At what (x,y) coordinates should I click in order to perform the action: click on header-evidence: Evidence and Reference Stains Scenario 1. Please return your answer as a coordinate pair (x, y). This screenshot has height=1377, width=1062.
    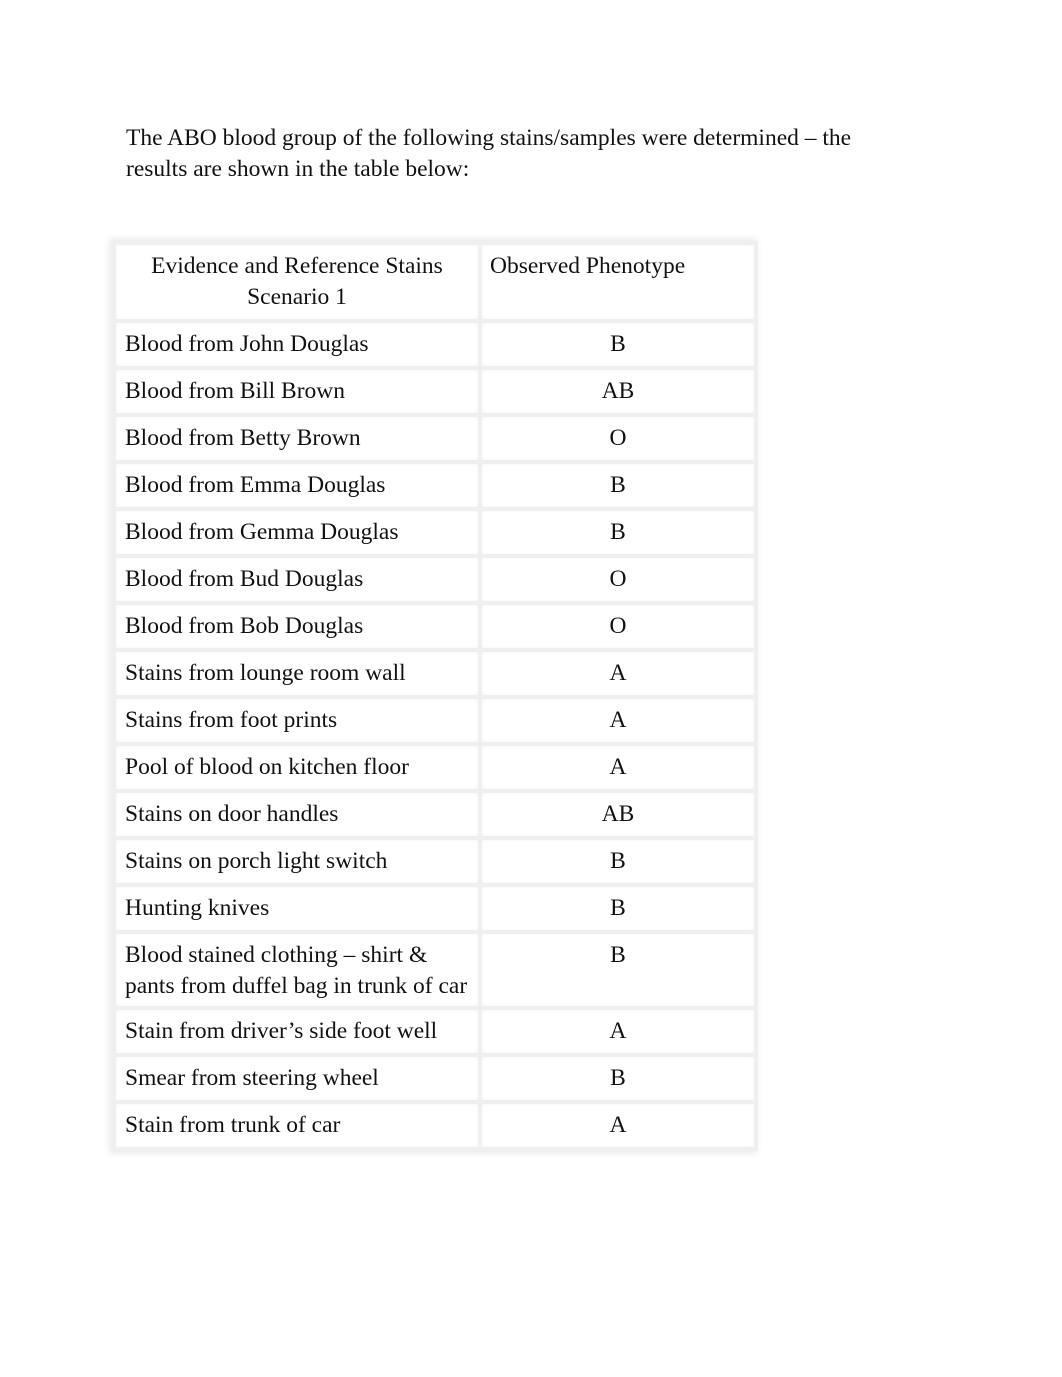
    Looking at the image, I should click on (297, 282).